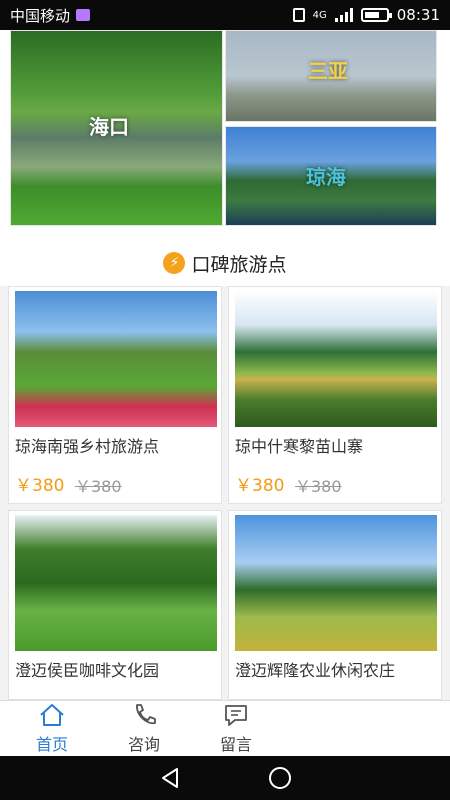 The width and height of the screenshot is (450, 800). Describe the element at coordinates (52, 729) in the screenshot. I see `tab-home: 首页` at that location.